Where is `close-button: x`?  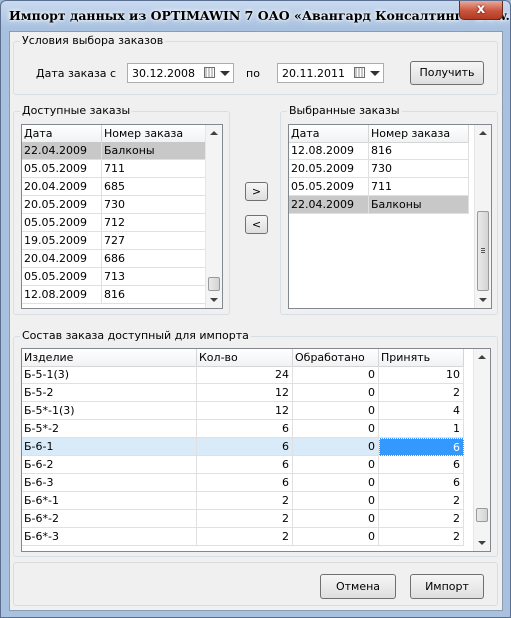
close-button: x is located at coordinates (481, 10).